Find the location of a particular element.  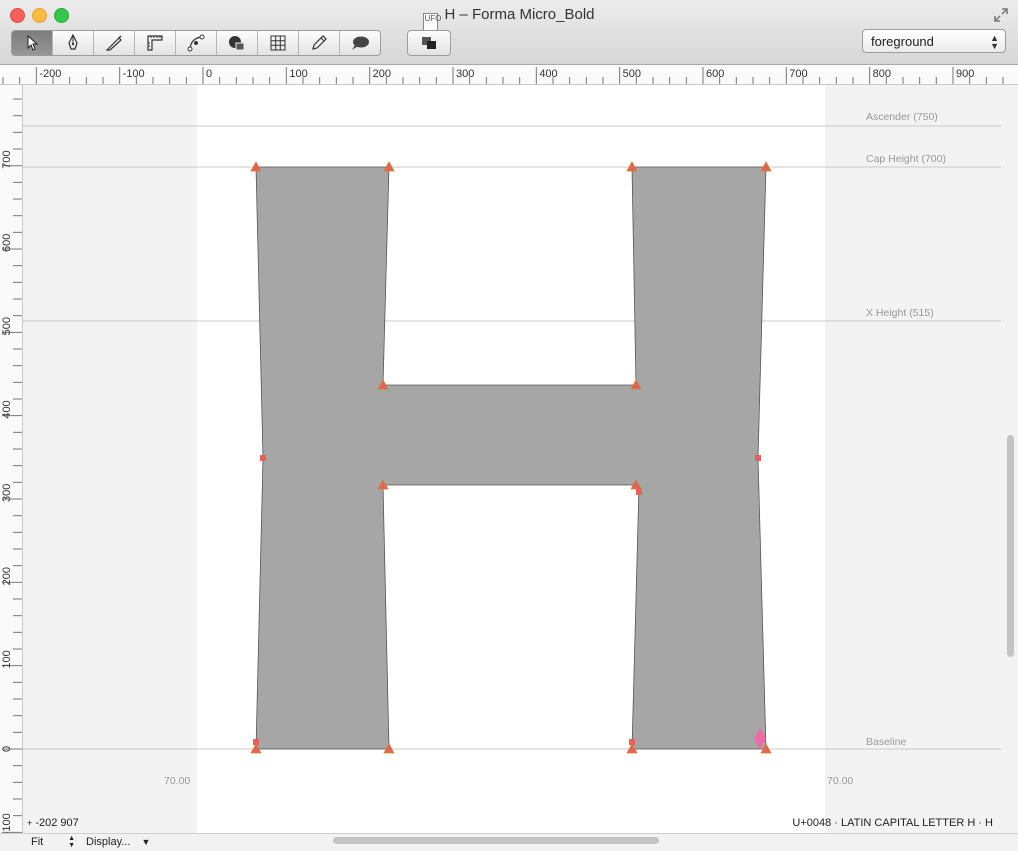

shapes-icon is located at coordinates (237, 43).